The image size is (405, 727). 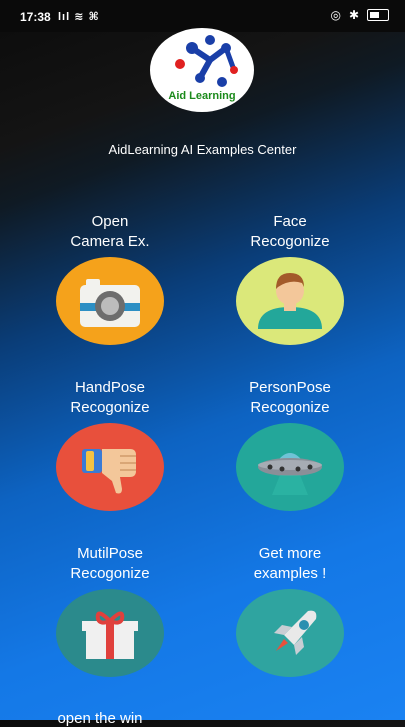 I want to click on gift-icon, so click(x=110, y=633).